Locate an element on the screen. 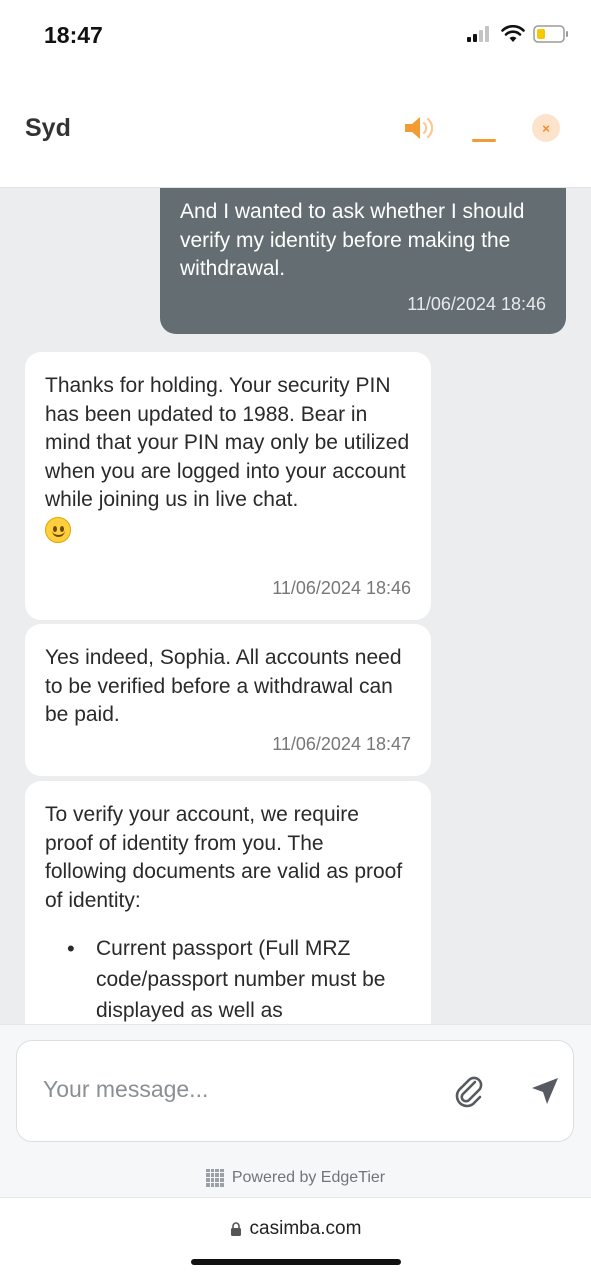 The width and height of the screenshot is (591, 1280). browser-address-bar: casimba.com is located at coordinates (295, 1239).